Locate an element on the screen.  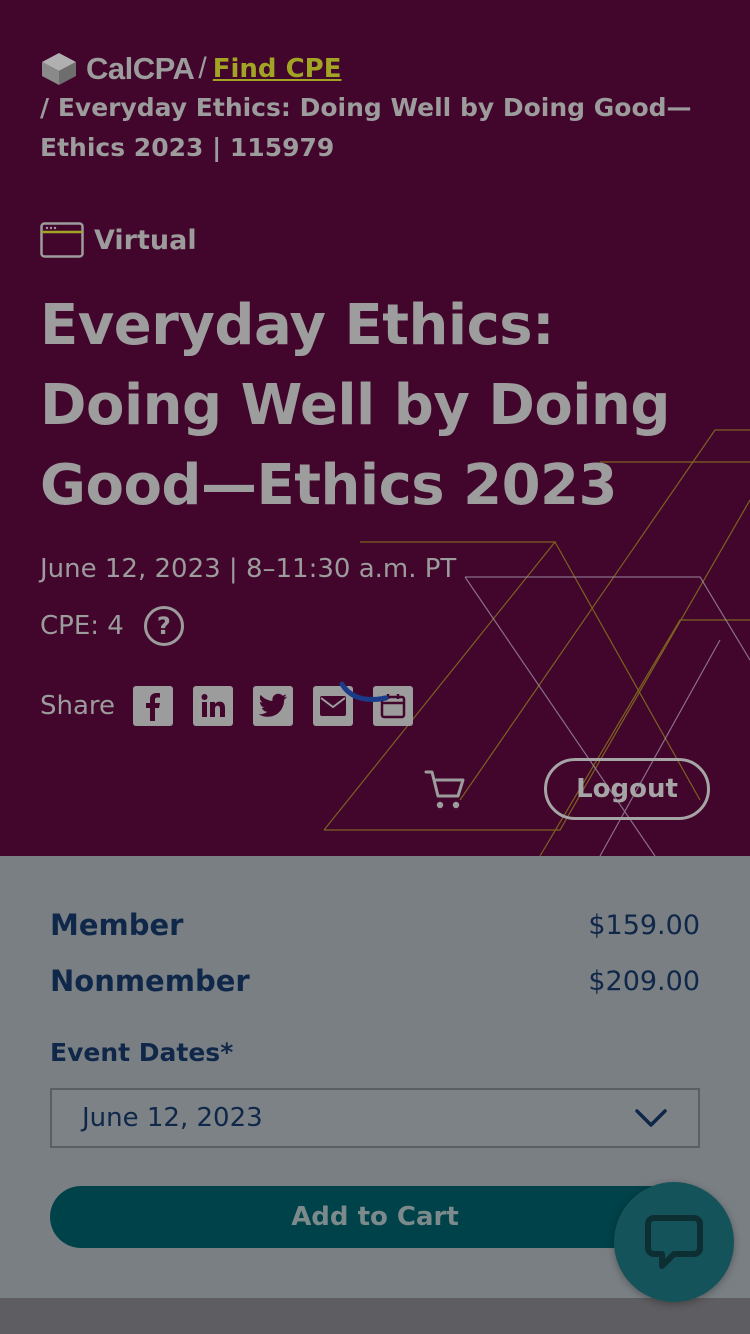
calcpa-logo-icon is located at coordinates (59, 69).